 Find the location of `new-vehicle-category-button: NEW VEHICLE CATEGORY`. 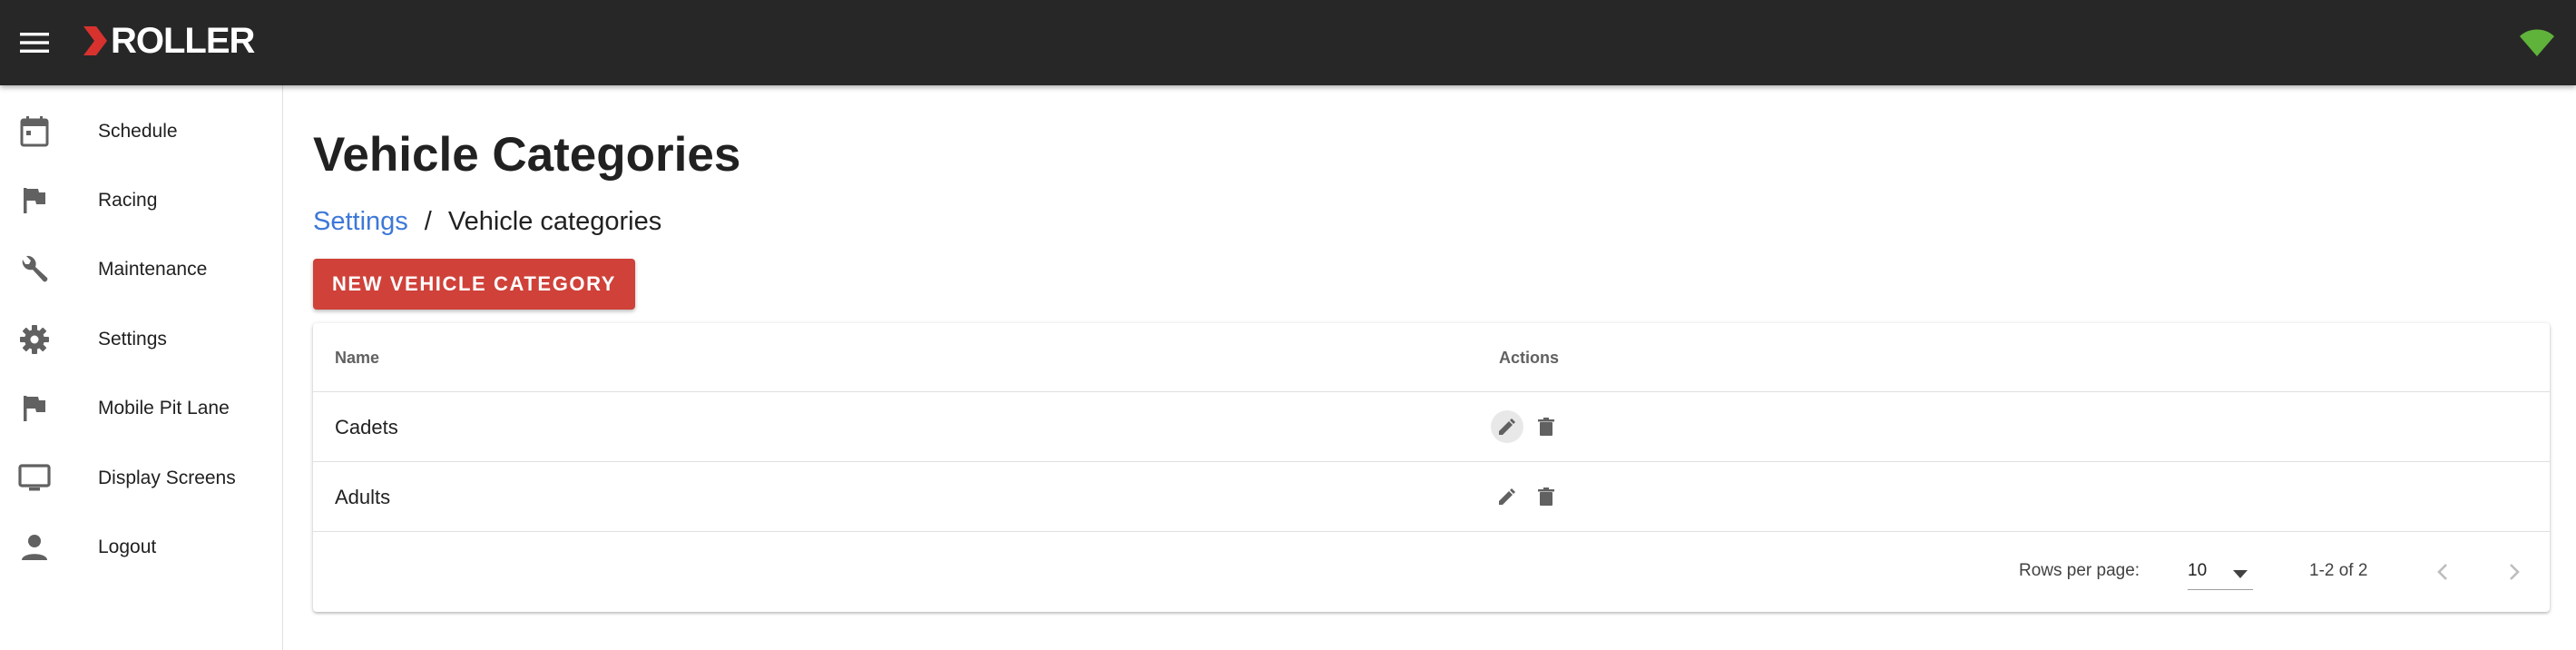

new-vehicle-category-button: NEW VEHICLE CATEGORY is located at coordinates (474, 284).